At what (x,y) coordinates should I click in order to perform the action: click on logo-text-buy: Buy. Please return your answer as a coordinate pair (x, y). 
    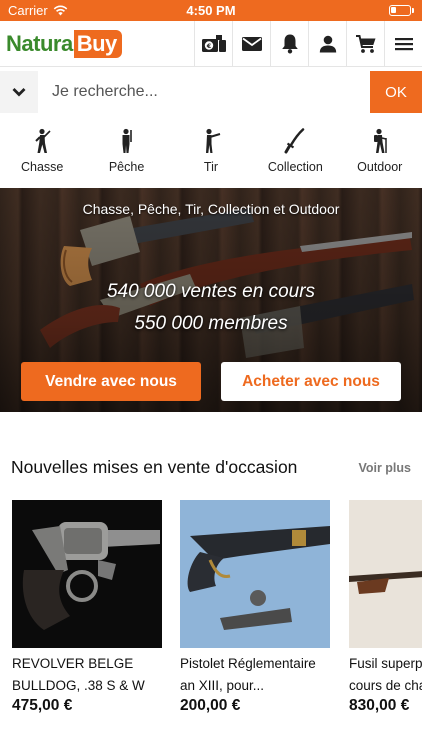
    Looking at the image, I should click on (97, 43).